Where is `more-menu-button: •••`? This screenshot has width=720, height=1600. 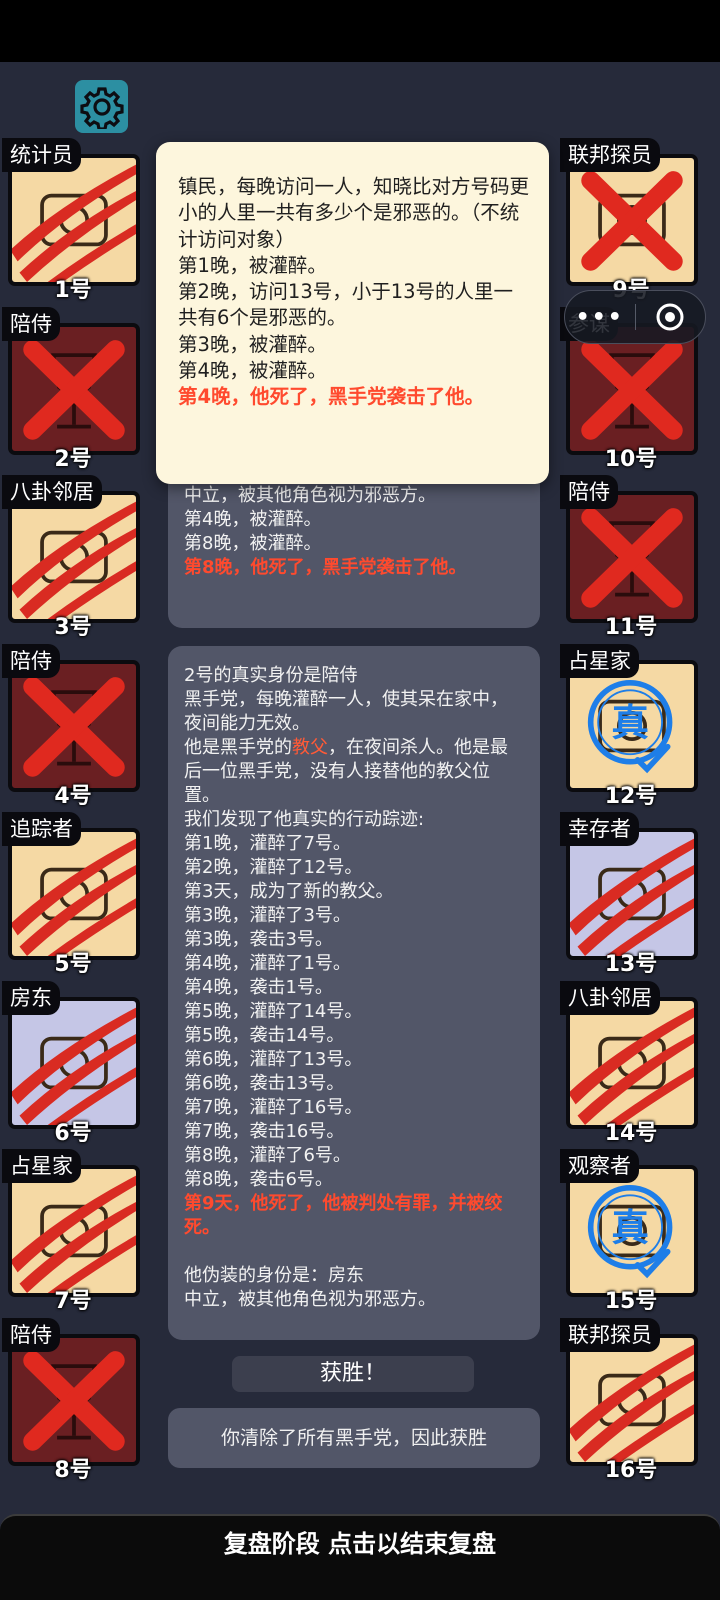
more-menu-button: ••• is located at coordinates (600, 317).